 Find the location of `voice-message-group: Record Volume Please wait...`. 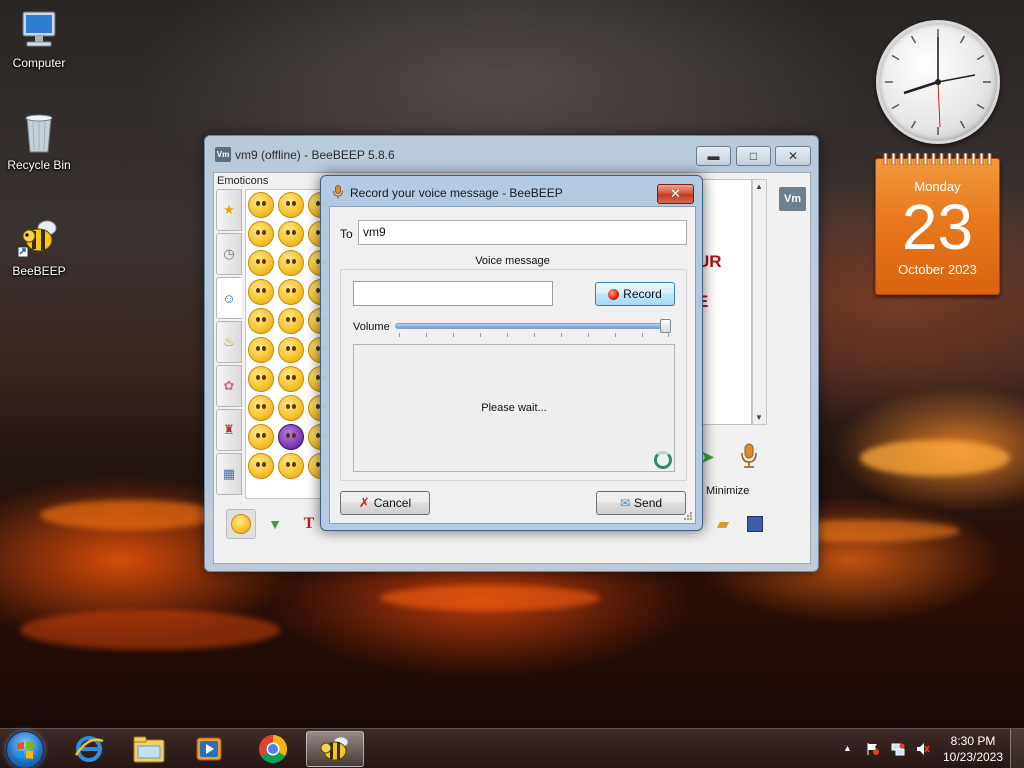

voice-message-group: Record Volume Please wait... is located at coordinates (513, 375).